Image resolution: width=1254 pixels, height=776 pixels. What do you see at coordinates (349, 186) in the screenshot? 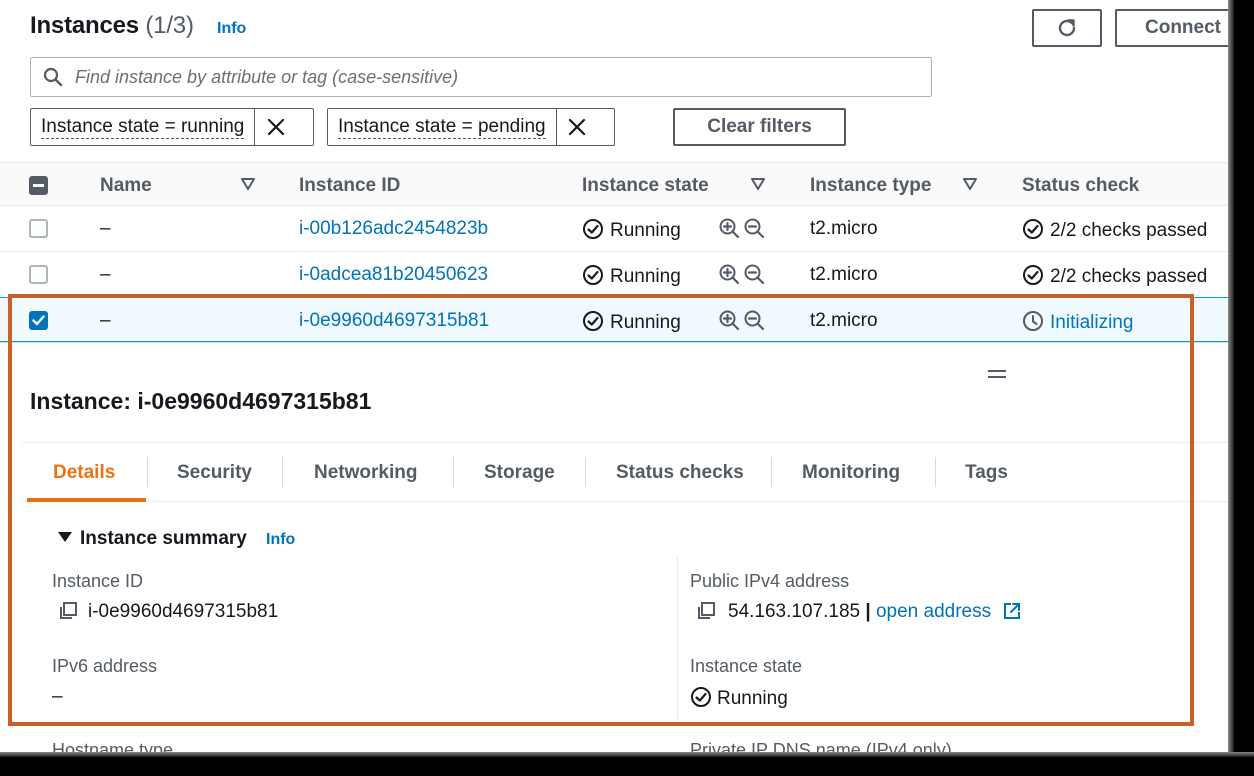
I see `column-header-instance-id: Instance ID` at bounding box center [349, 186].